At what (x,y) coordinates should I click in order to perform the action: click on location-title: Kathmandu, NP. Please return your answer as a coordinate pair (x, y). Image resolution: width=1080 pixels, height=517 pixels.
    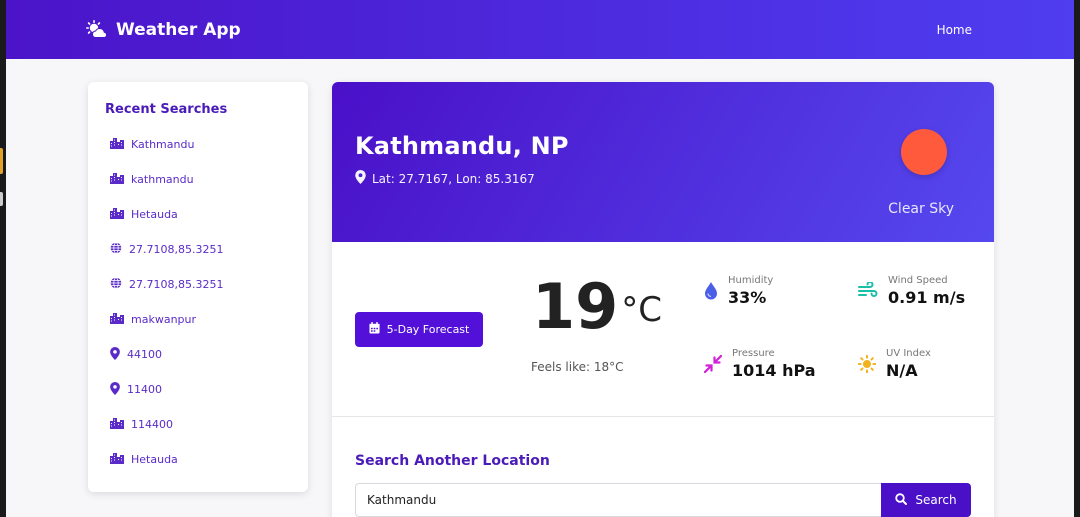
    Looking at the image, I should click on (462, 146).